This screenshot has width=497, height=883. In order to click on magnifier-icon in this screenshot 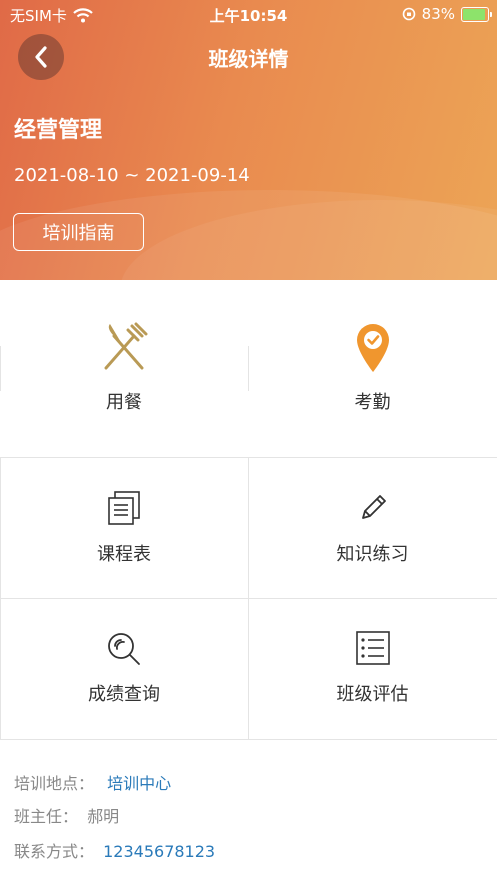, I will do `click(124, 649)`.